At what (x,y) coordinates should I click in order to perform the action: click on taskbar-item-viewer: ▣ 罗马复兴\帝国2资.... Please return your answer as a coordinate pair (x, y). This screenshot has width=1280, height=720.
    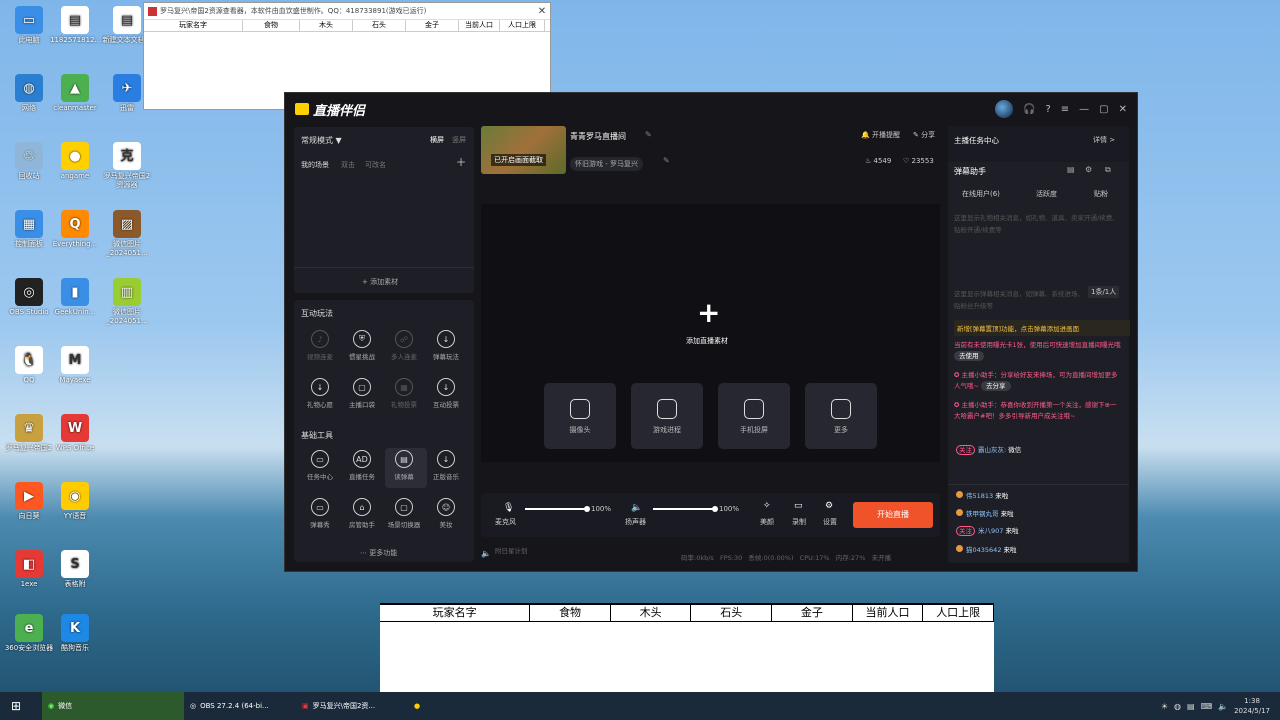
    Looking at the image, I should click on (352, 706).